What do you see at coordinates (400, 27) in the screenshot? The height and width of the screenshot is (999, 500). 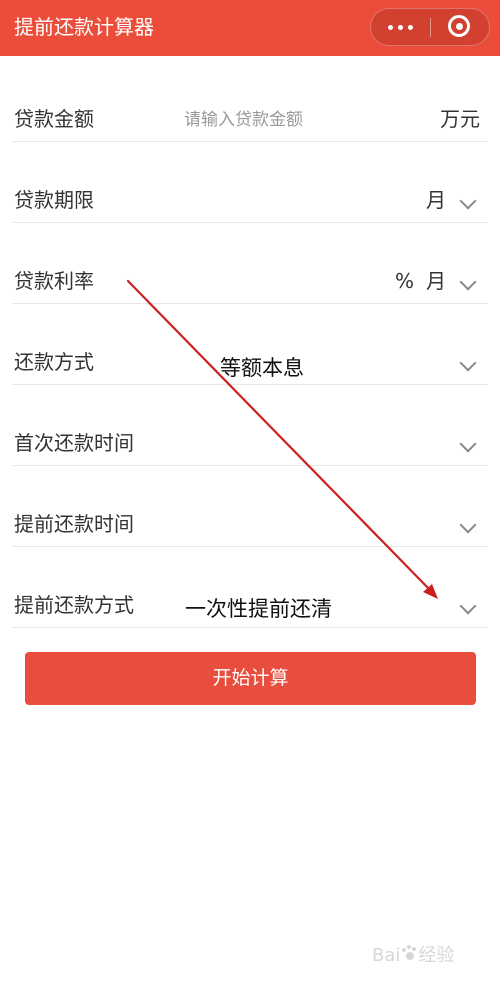 I see `more-dots-icon` at bounding box center [400, 27].